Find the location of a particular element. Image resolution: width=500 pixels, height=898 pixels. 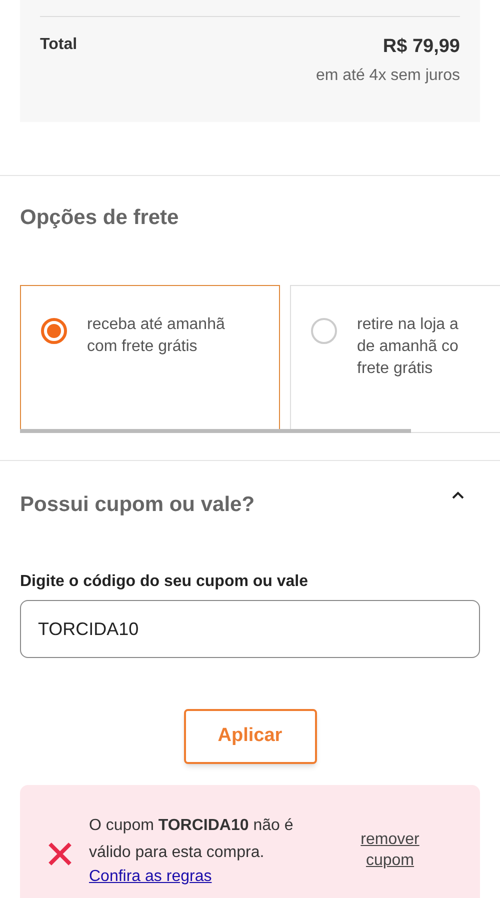

section-title: Opções de frete is located at coordinates (99, 218).